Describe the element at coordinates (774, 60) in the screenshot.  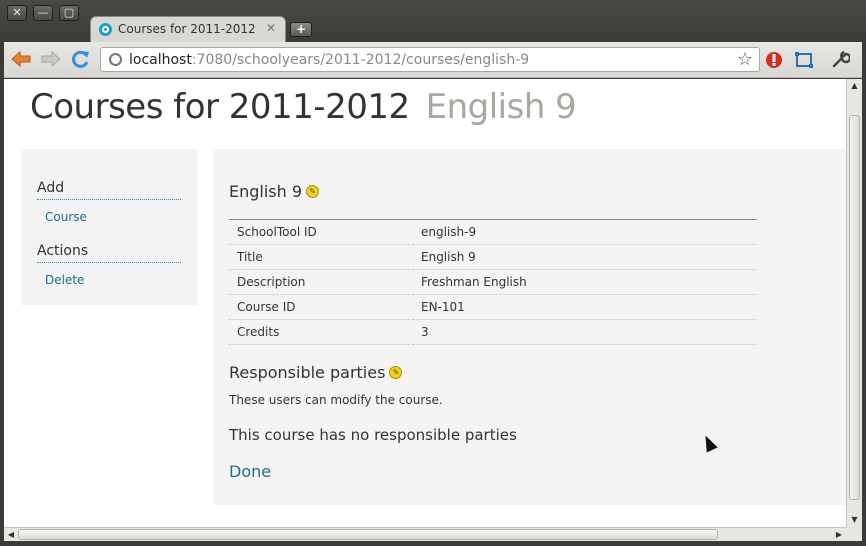
I see `stop-extension-icon` at that location.